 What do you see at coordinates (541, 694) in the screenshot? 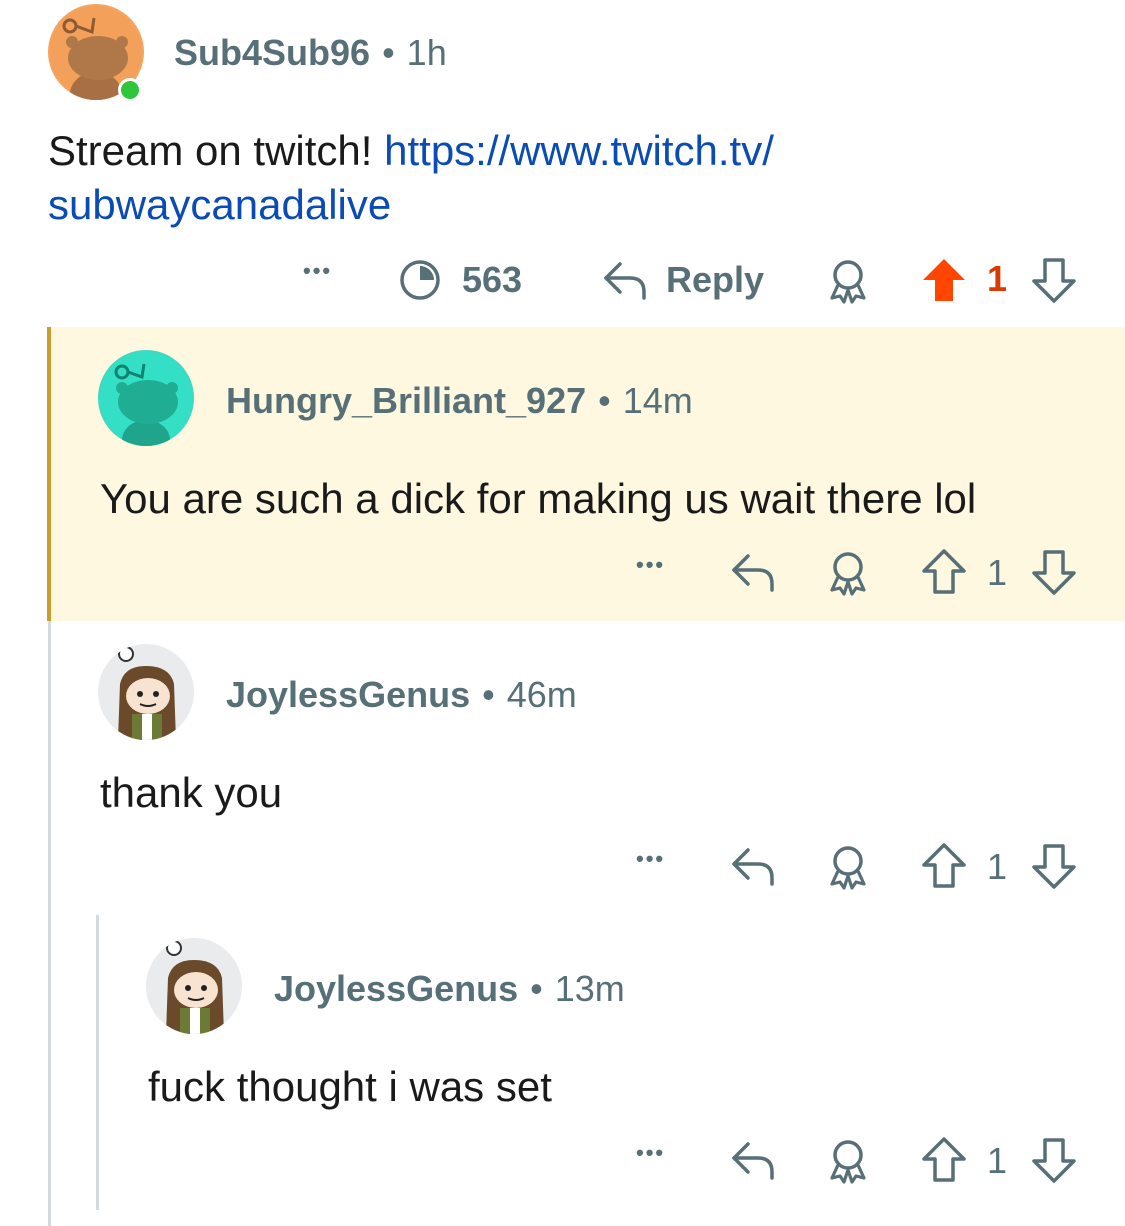
I see `comment-age: 46m` at bounding box center [541, 694].